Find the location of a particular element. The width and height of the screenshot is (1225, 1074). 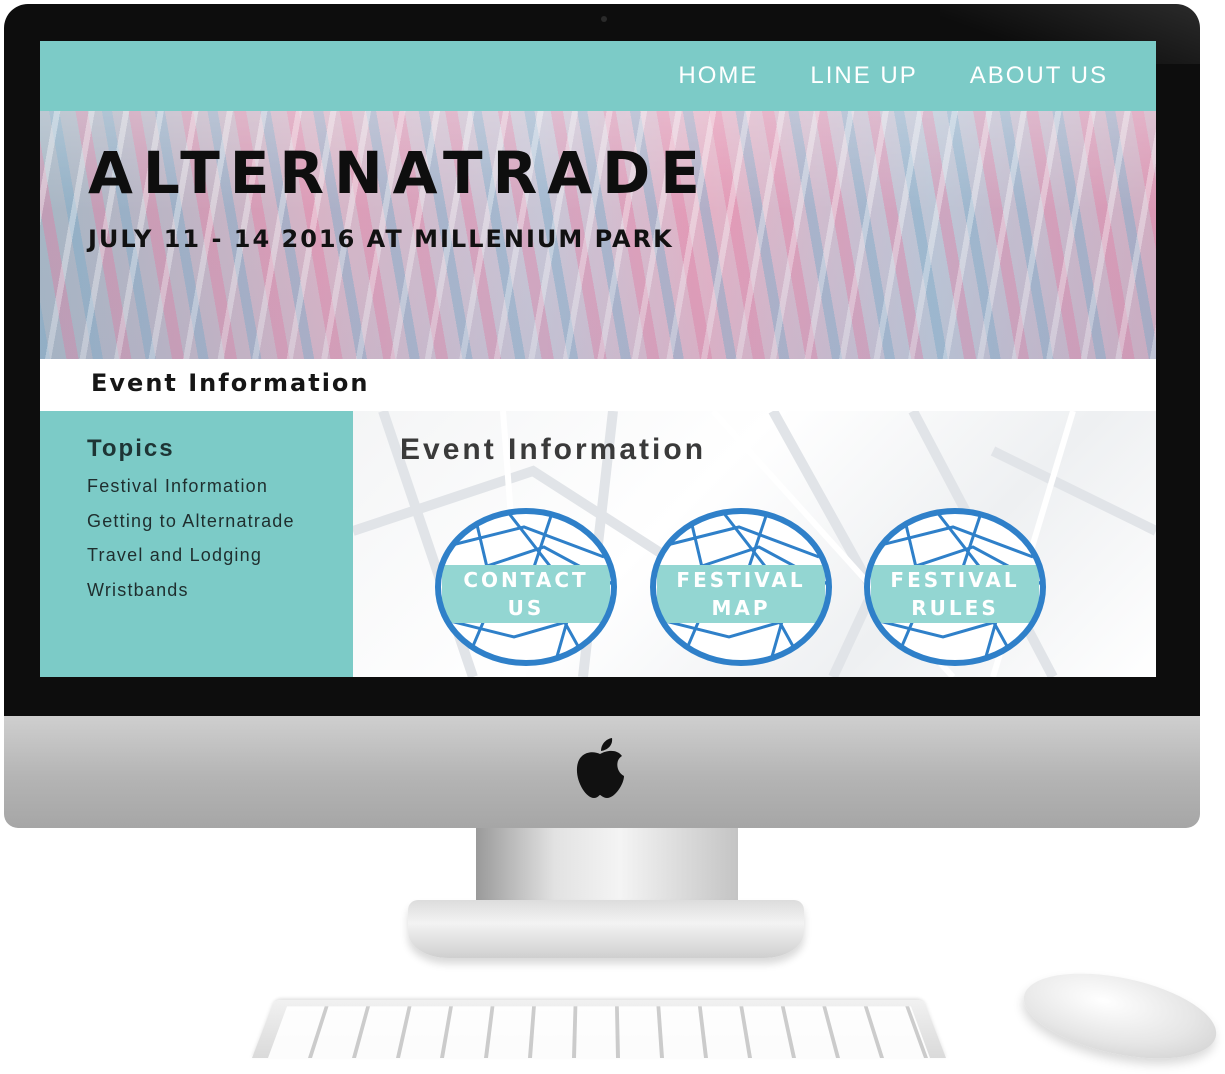

keyboard is located at coordinates (599, 1029).